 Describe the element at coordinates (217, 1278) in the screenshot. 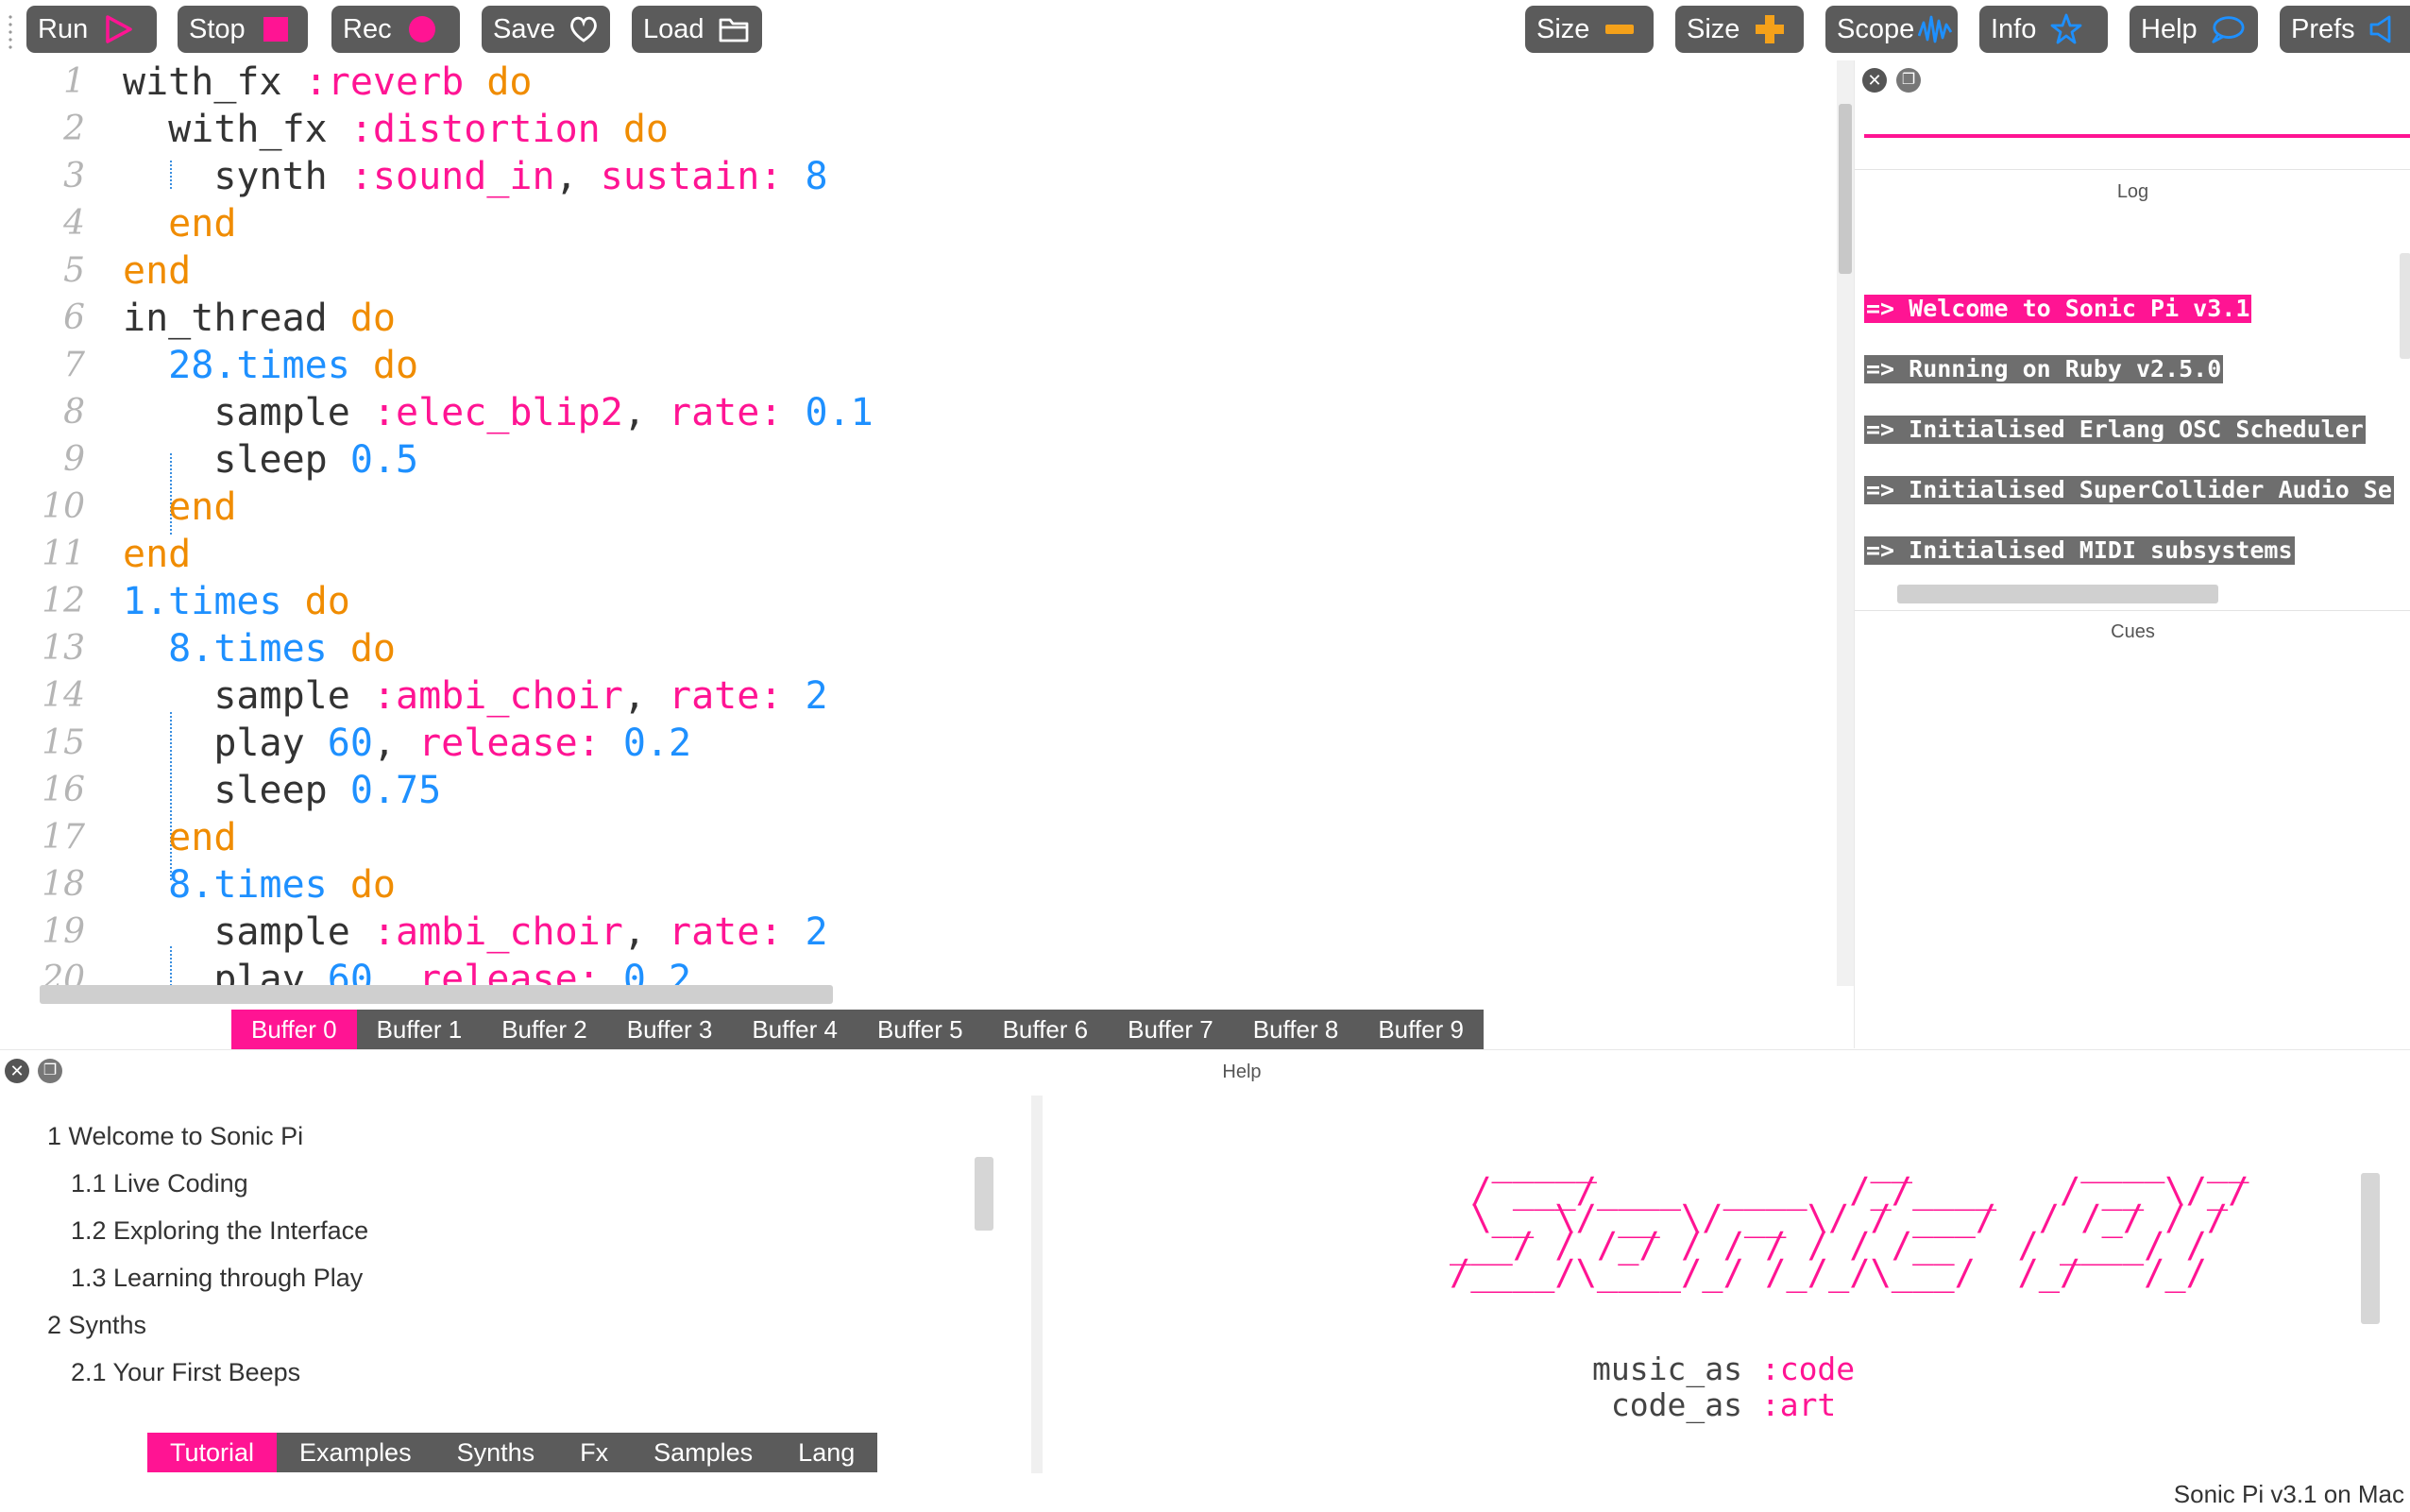

I see `toc-item: 1.3 Learning through Play` at that location.